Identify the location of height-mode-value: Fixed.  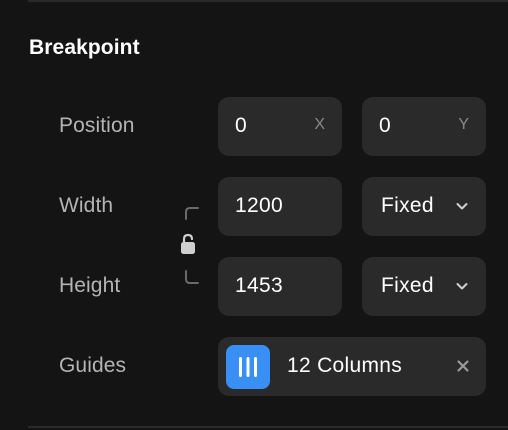
(407, 285).